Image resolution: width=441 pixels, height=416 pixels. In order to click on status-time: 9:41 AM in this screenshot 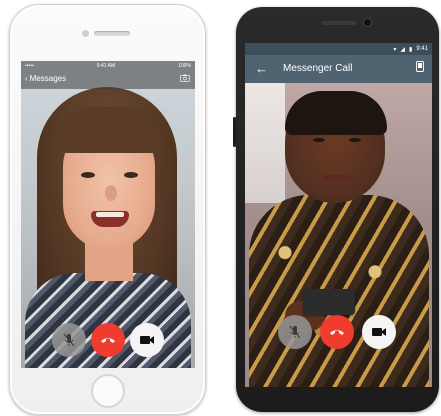, I will do `click(106, 66)`.